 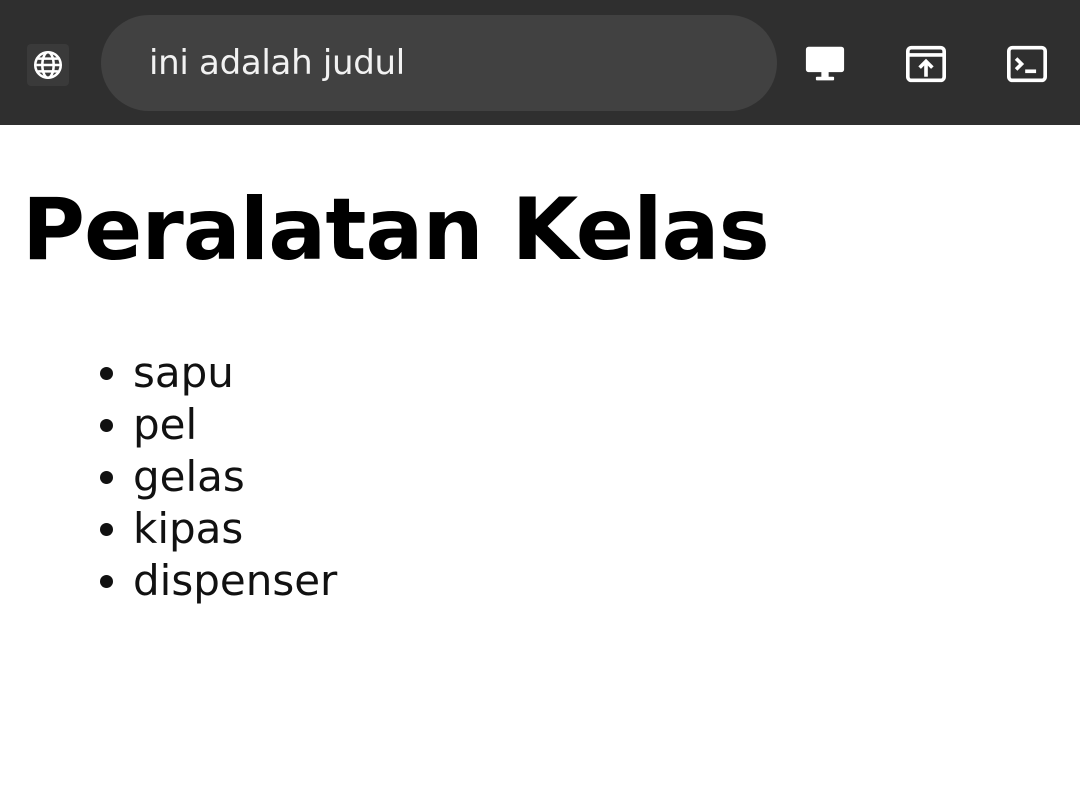 What do you see at coordinates (235, 373) in the screenshot?
I see `list-item: sapu` at bounding box center [235, 373].